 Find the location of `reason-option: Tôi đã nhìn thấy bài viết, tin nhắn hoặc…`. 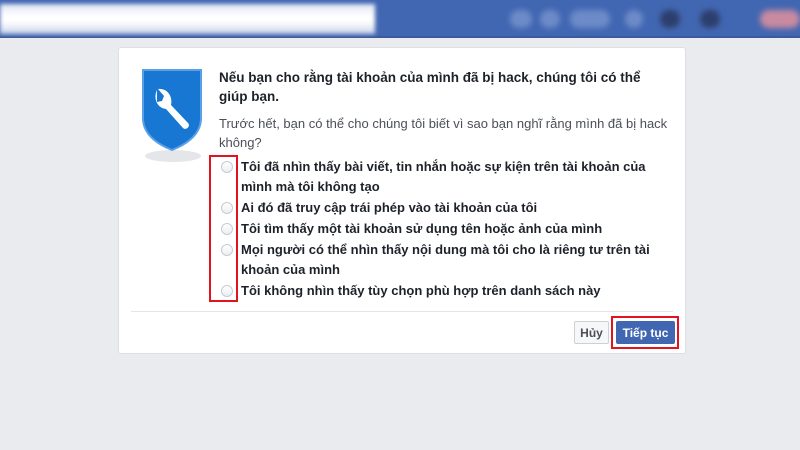

reason-option: Tôi đã nhìn thấy bài viết, tin nhắn hoặc… is located at coordinates (439, 177).